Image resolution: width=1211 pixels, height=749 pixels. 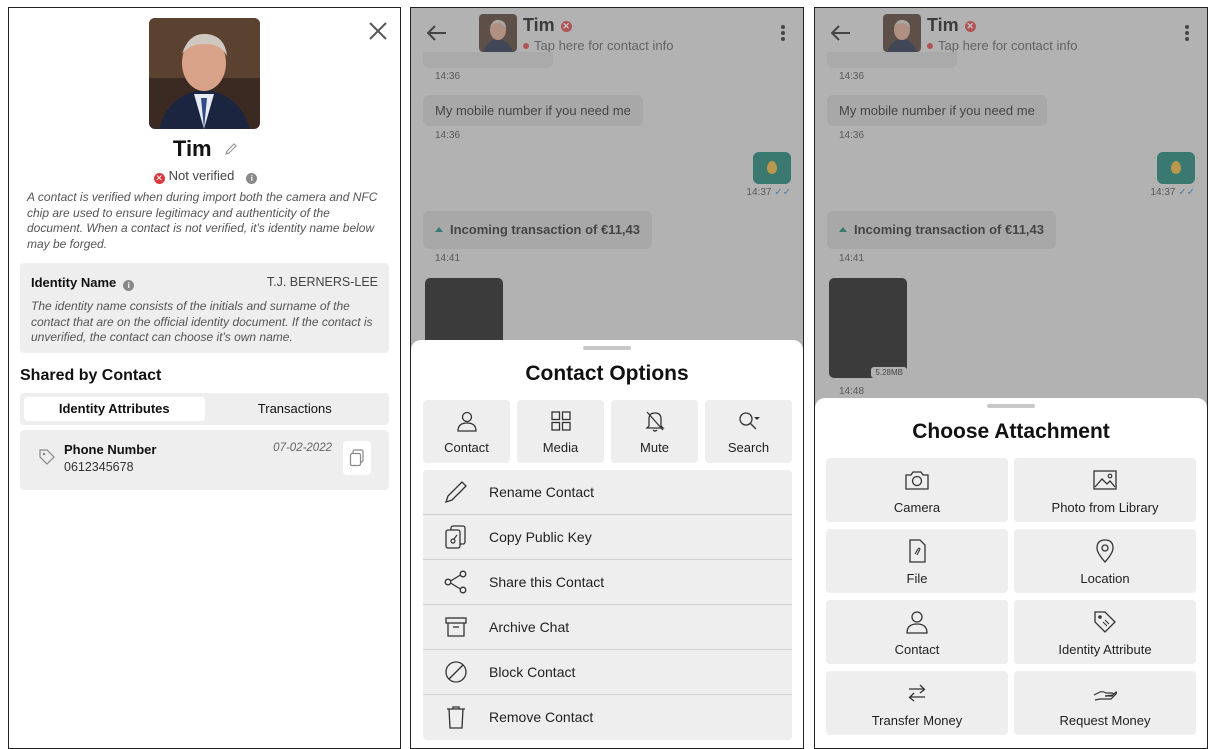 I want to click on shared-tabs: Identity Attributes Transactions, so click(x=204, y=409).